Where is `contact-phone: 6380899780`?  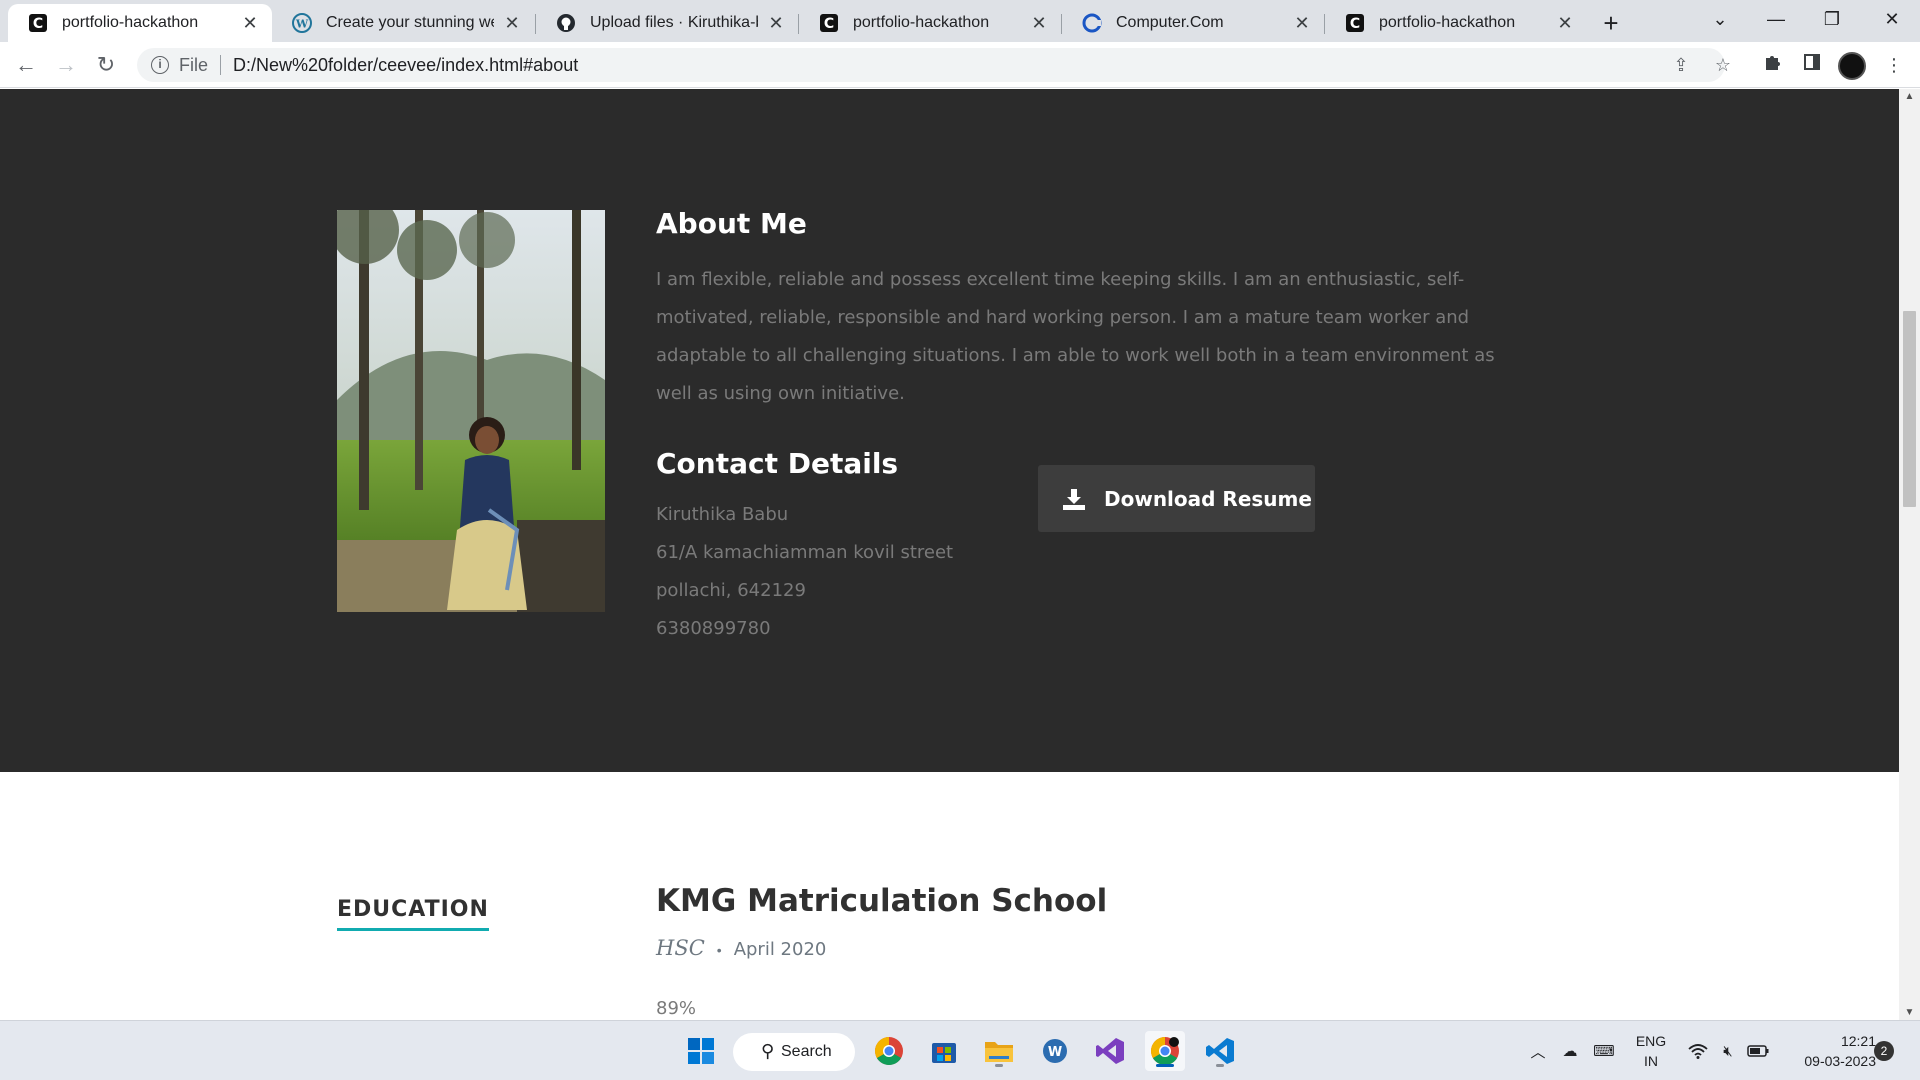
contact-phone: 6380899780 is located at coordinates (713, 628).